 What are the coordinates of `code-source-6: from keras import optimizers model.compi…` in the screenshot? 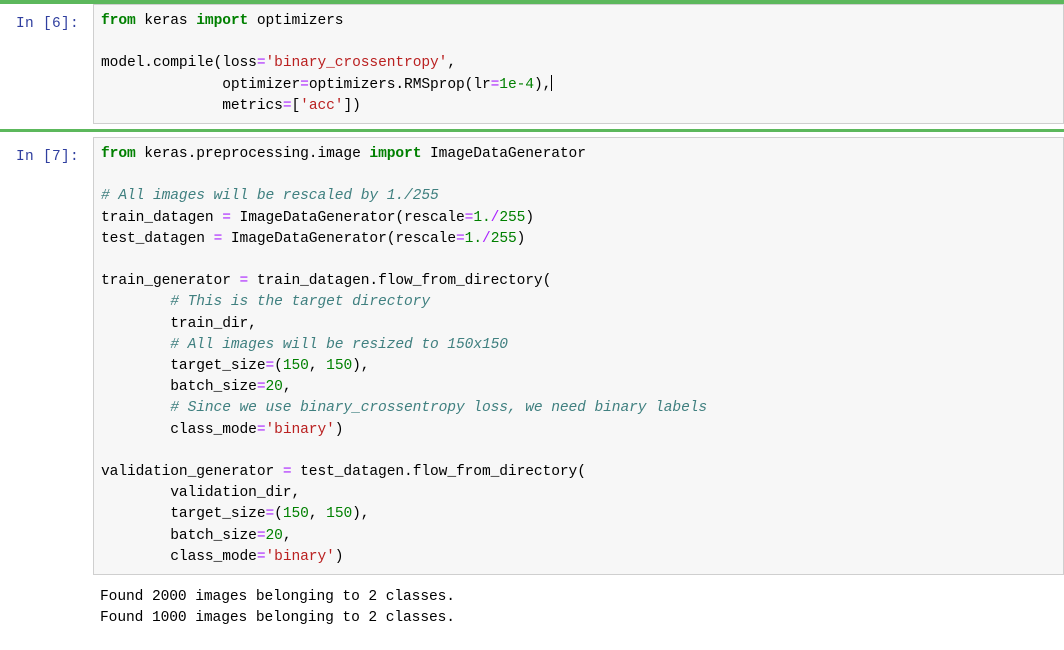 It's located at (580, 64).